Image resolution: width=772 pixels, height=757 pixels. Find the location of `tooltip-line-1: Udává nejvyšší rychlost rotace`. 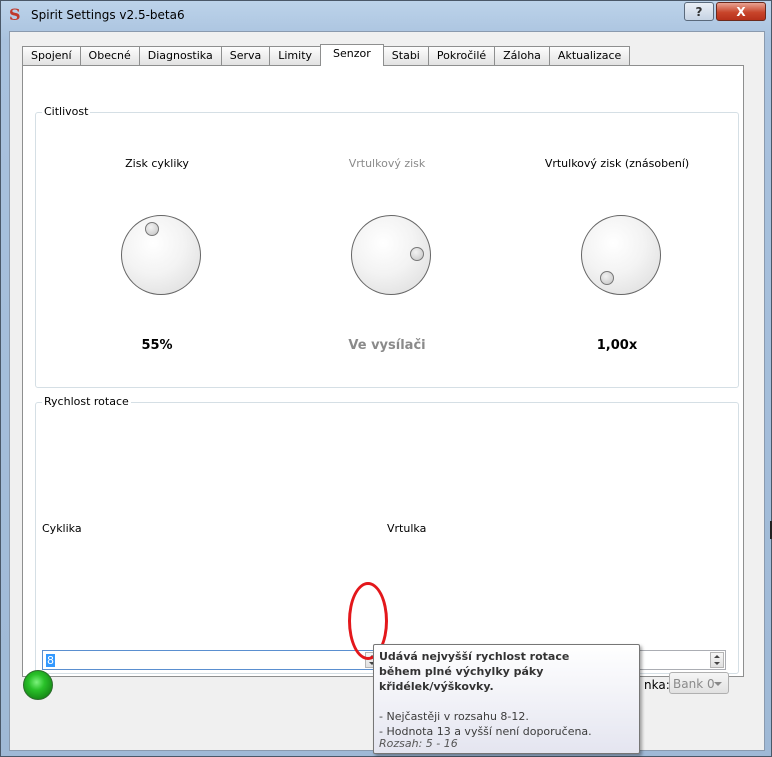

tooltip-line-1: Udává nejvyšší rychlost rotace is located at coordinates (474, 656).